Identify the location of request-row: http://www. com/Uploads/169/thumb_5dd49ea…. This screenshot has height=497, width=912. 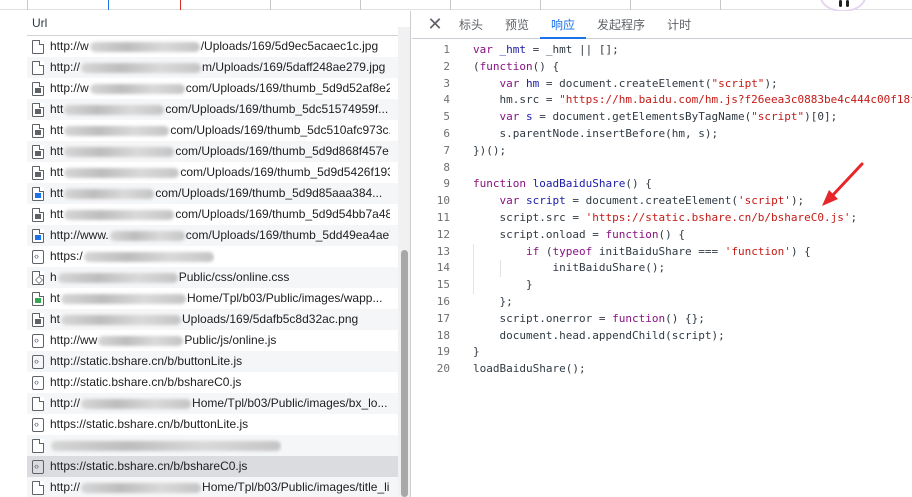
(218, 235).